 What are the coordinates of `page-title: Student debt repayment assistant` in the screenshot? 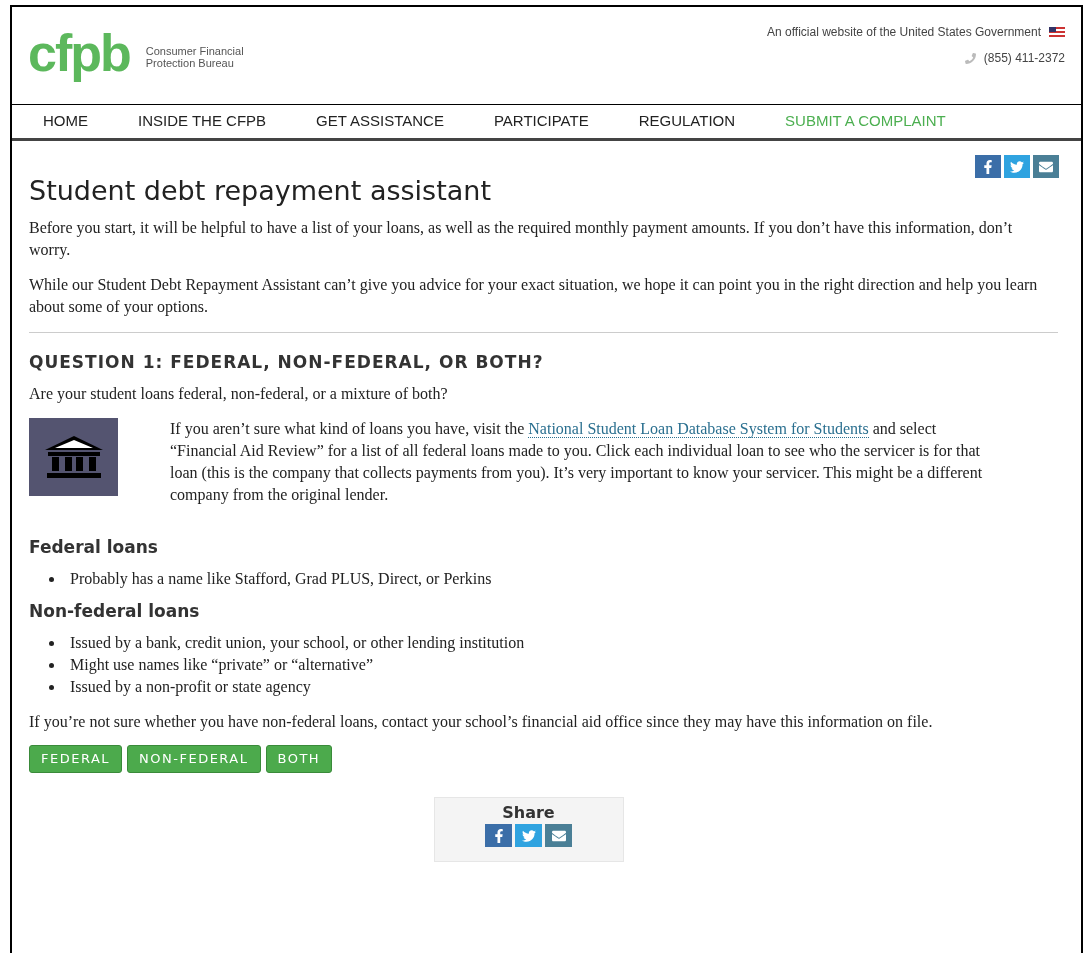 It's located at (260, 190).